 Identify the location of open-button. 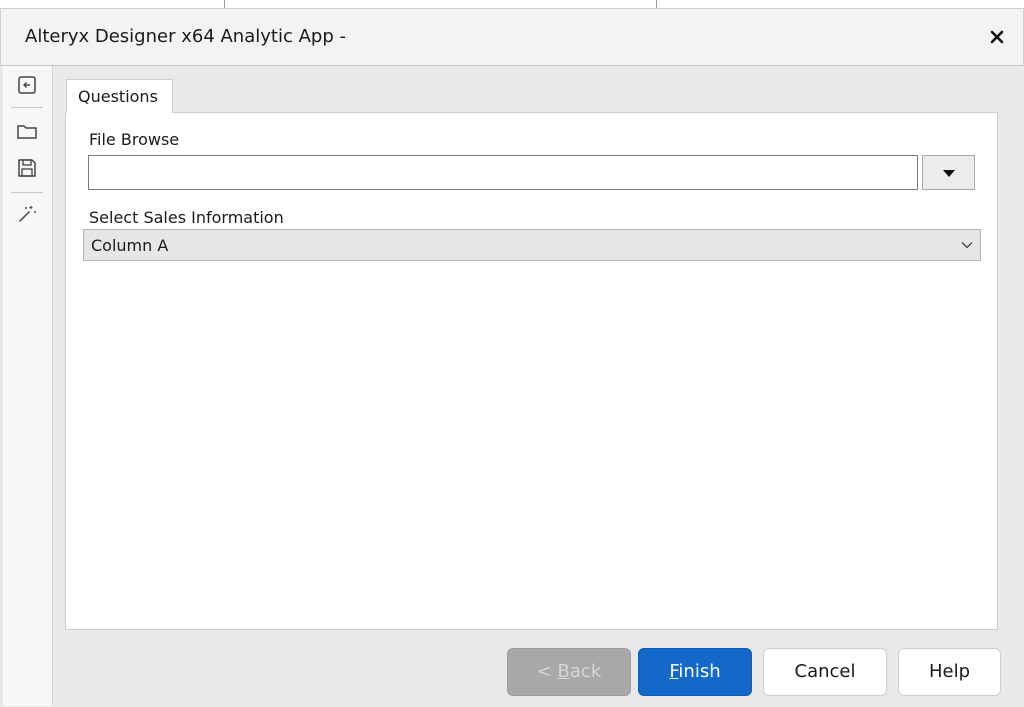
(27, 131).